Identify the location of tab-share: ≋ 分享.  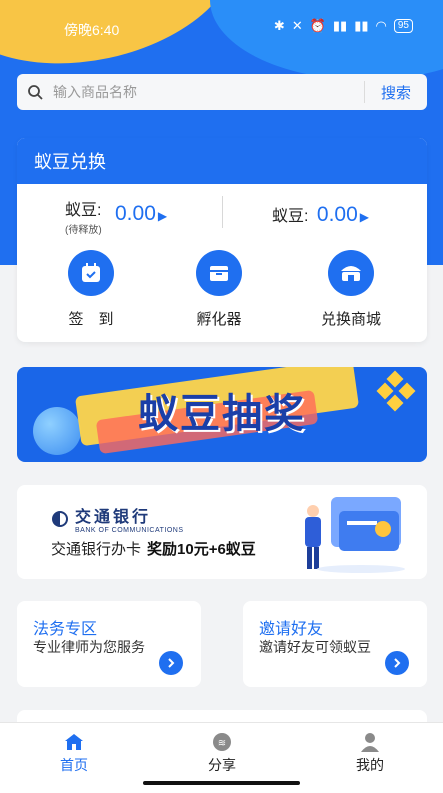
(222, 753).